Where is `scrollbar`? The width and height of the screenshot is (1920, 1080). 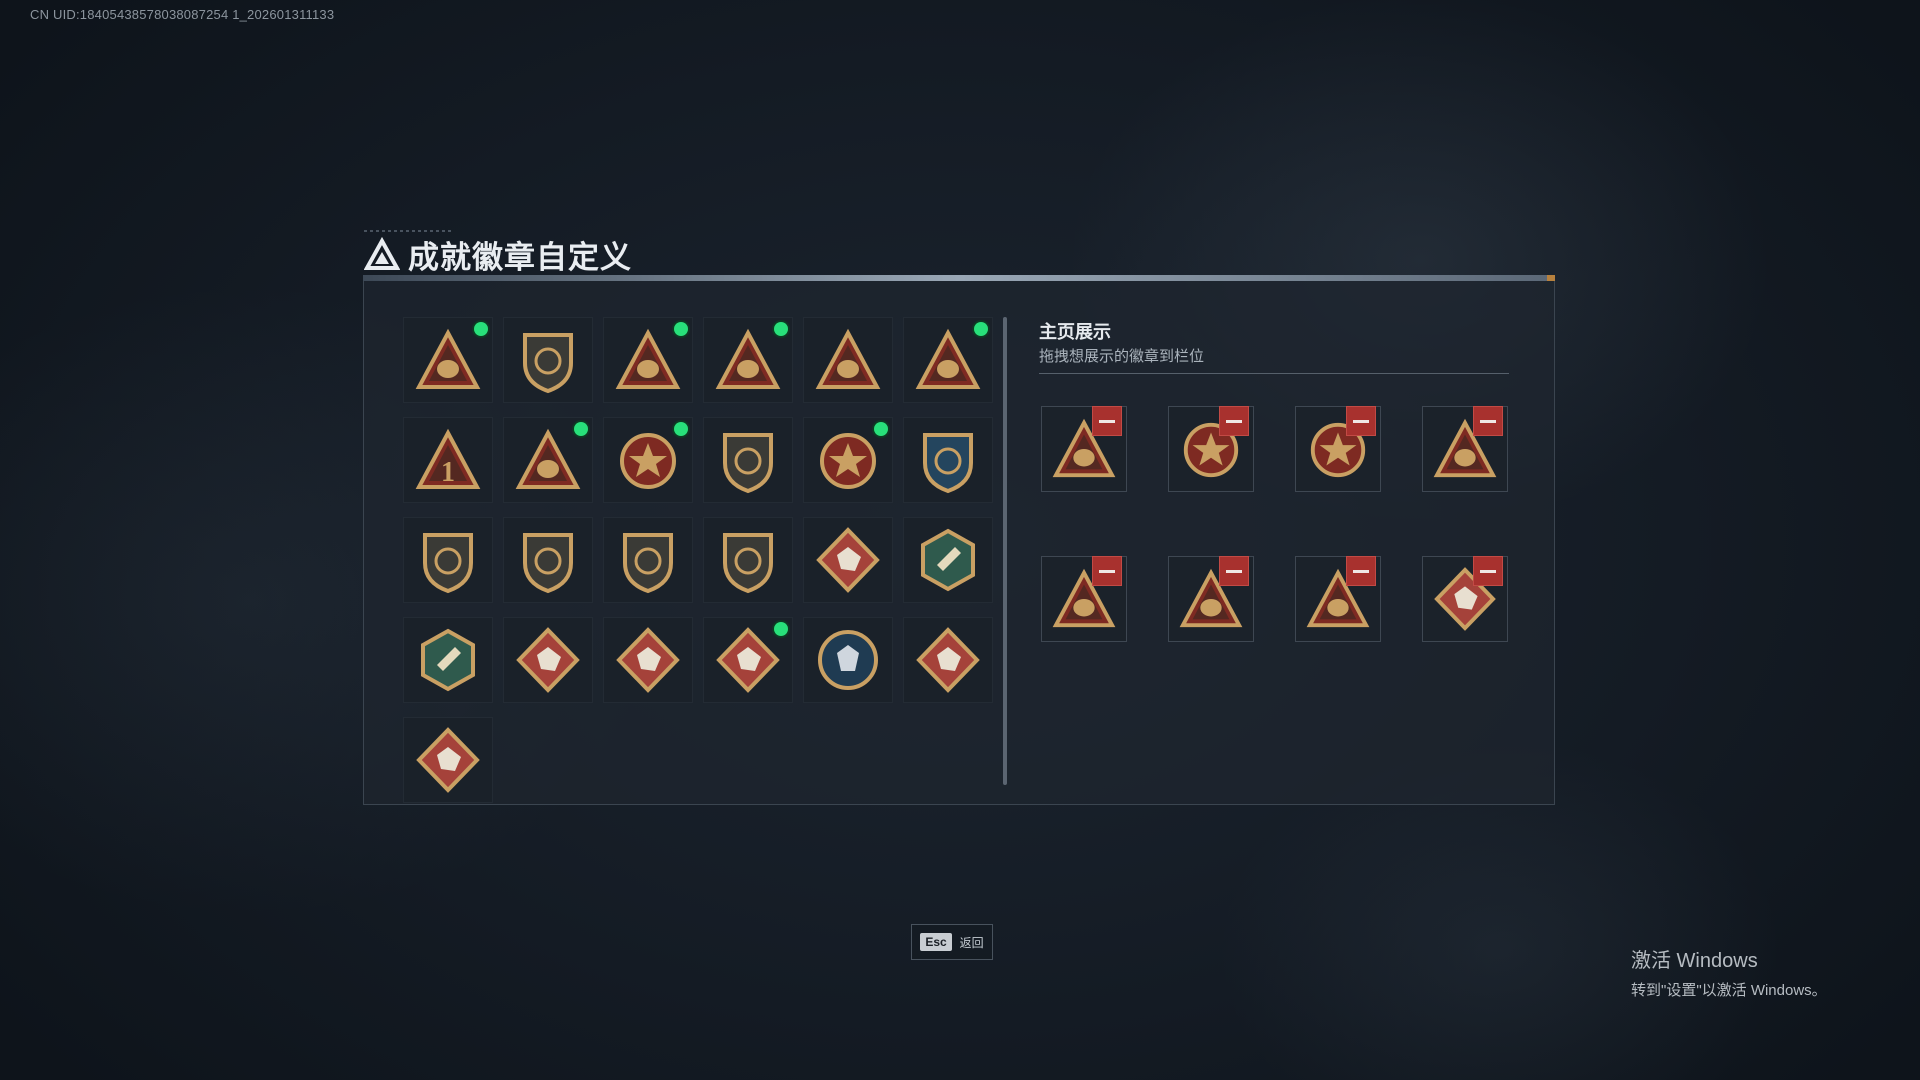 scrollbar is located at coordinates (1005, 551).